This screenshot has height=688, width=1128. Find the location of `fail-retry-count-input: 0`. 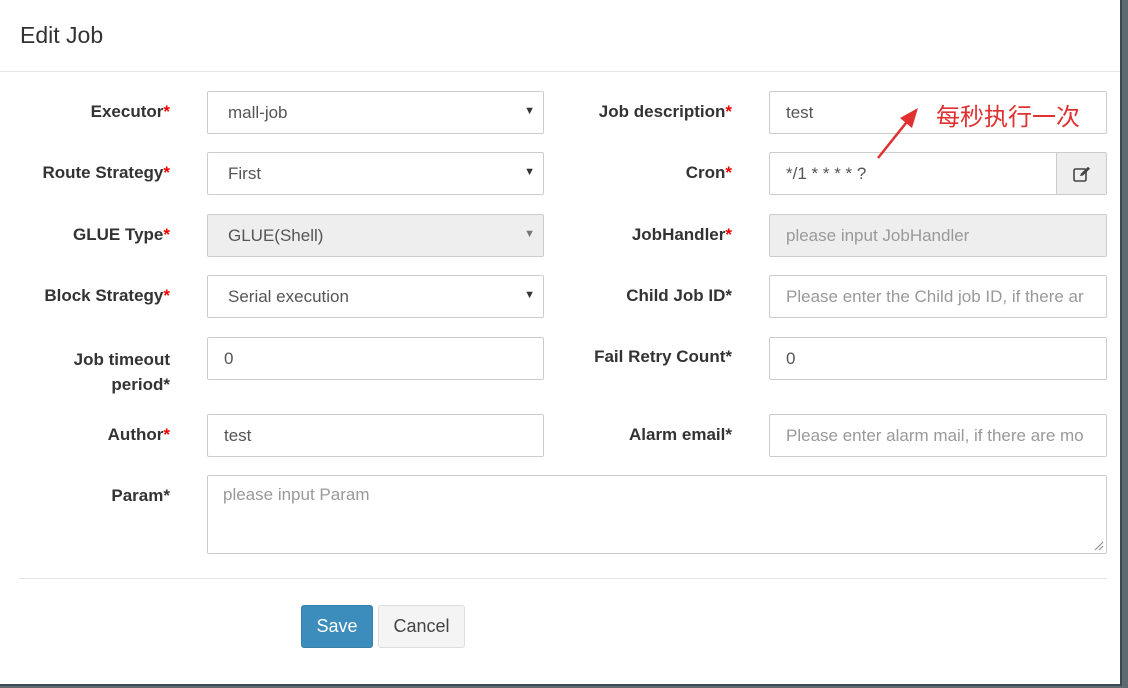

fail-retry-count-input: 0 is located at coordinates (938, 358).